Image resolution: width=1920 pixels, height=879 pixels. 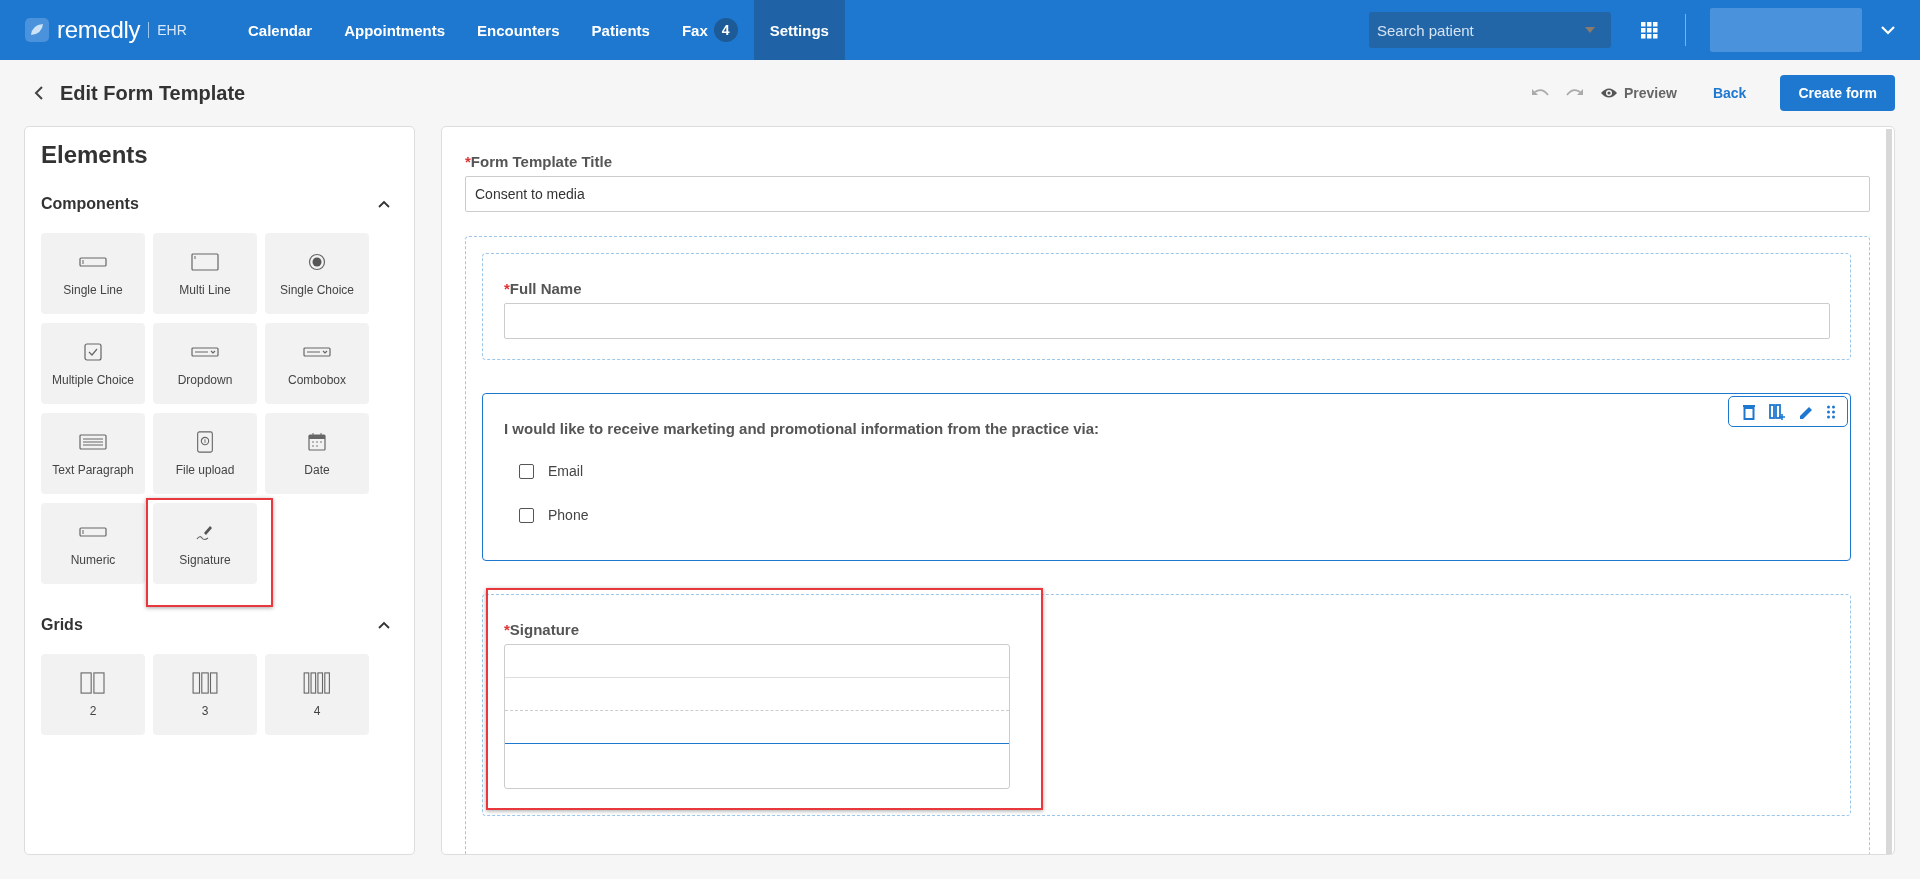 I want to click on tile-label: 2, so click(x=93, y=710).